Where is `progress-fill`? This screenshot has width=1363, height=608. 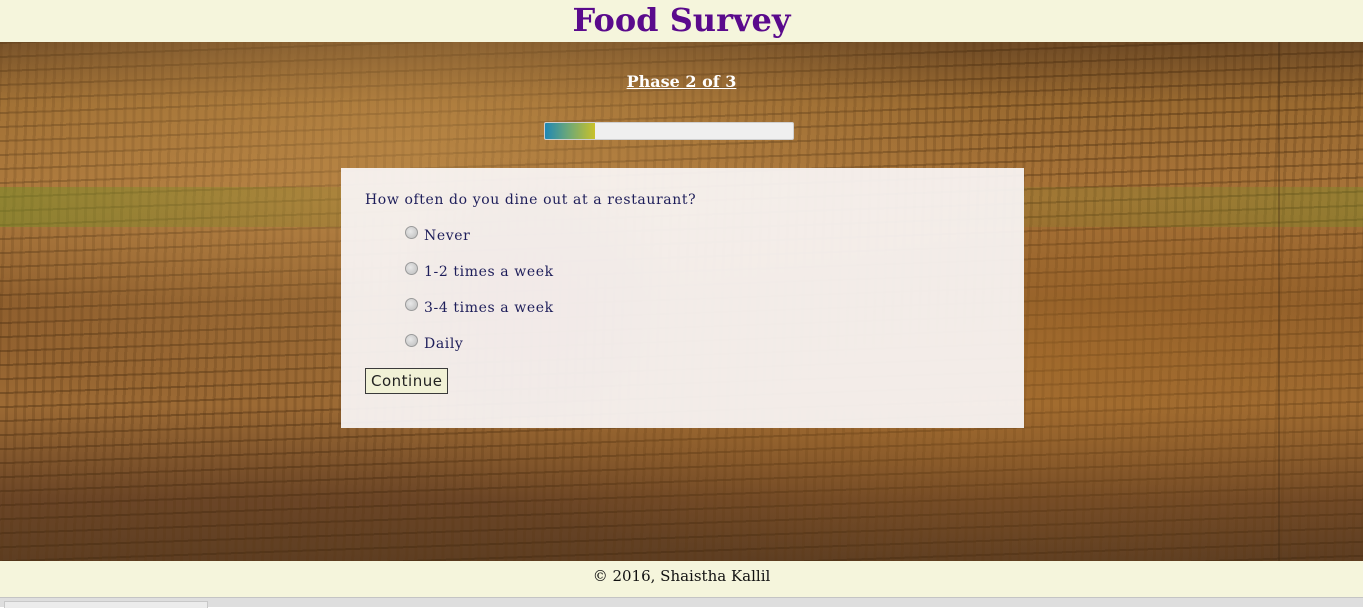
progress-fill is located at coordinates (570, 131).